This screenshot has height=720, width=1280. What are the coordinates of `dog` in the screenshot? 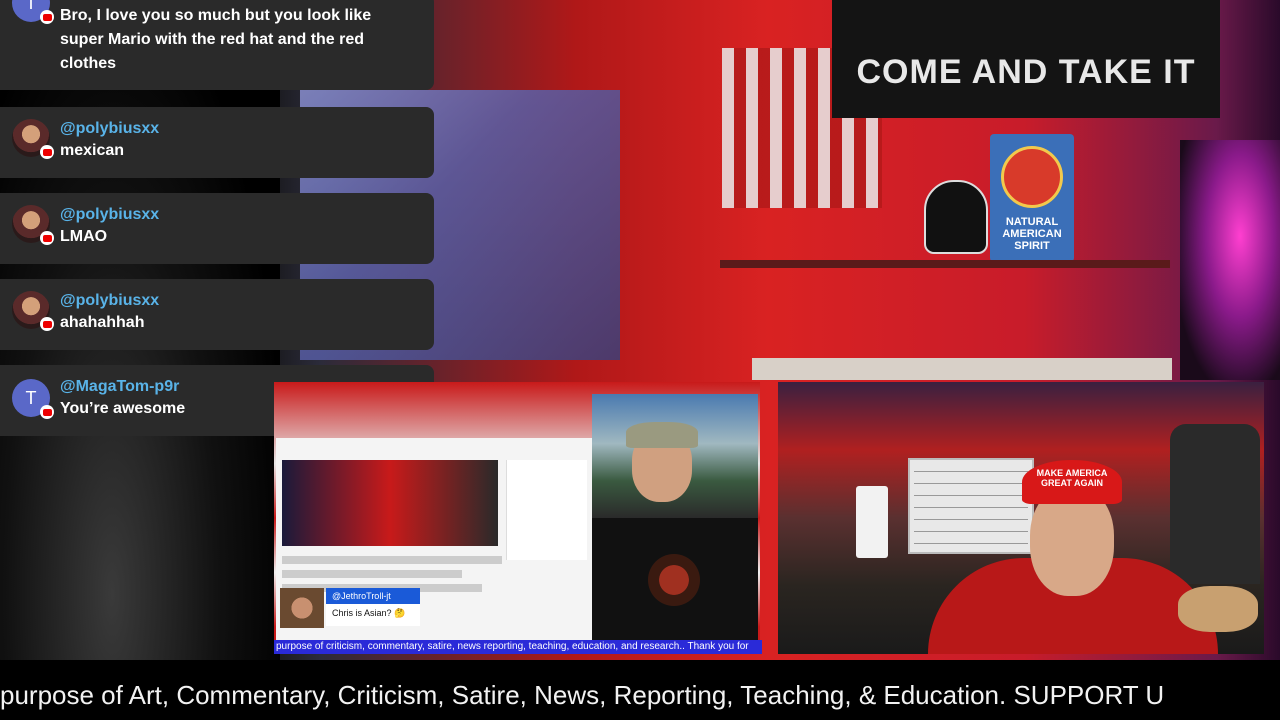 It's located at (1218, 609).